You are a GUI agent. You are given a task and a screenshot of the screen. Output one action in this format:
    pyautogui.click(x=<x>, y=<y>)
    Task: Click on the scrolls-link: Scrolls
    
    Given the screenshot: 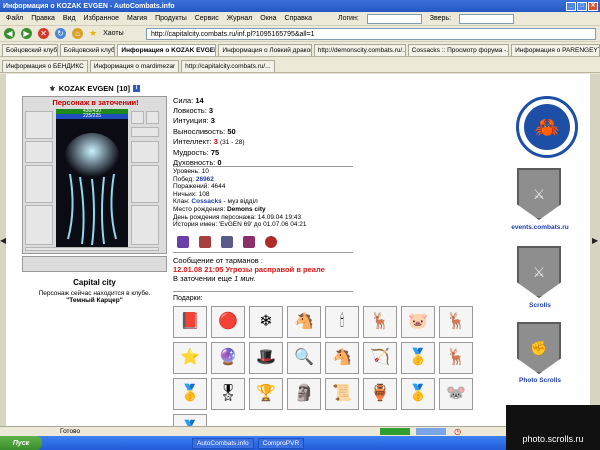 What is the action you would take?
    pyautogui.click(x=540, y=305)
    